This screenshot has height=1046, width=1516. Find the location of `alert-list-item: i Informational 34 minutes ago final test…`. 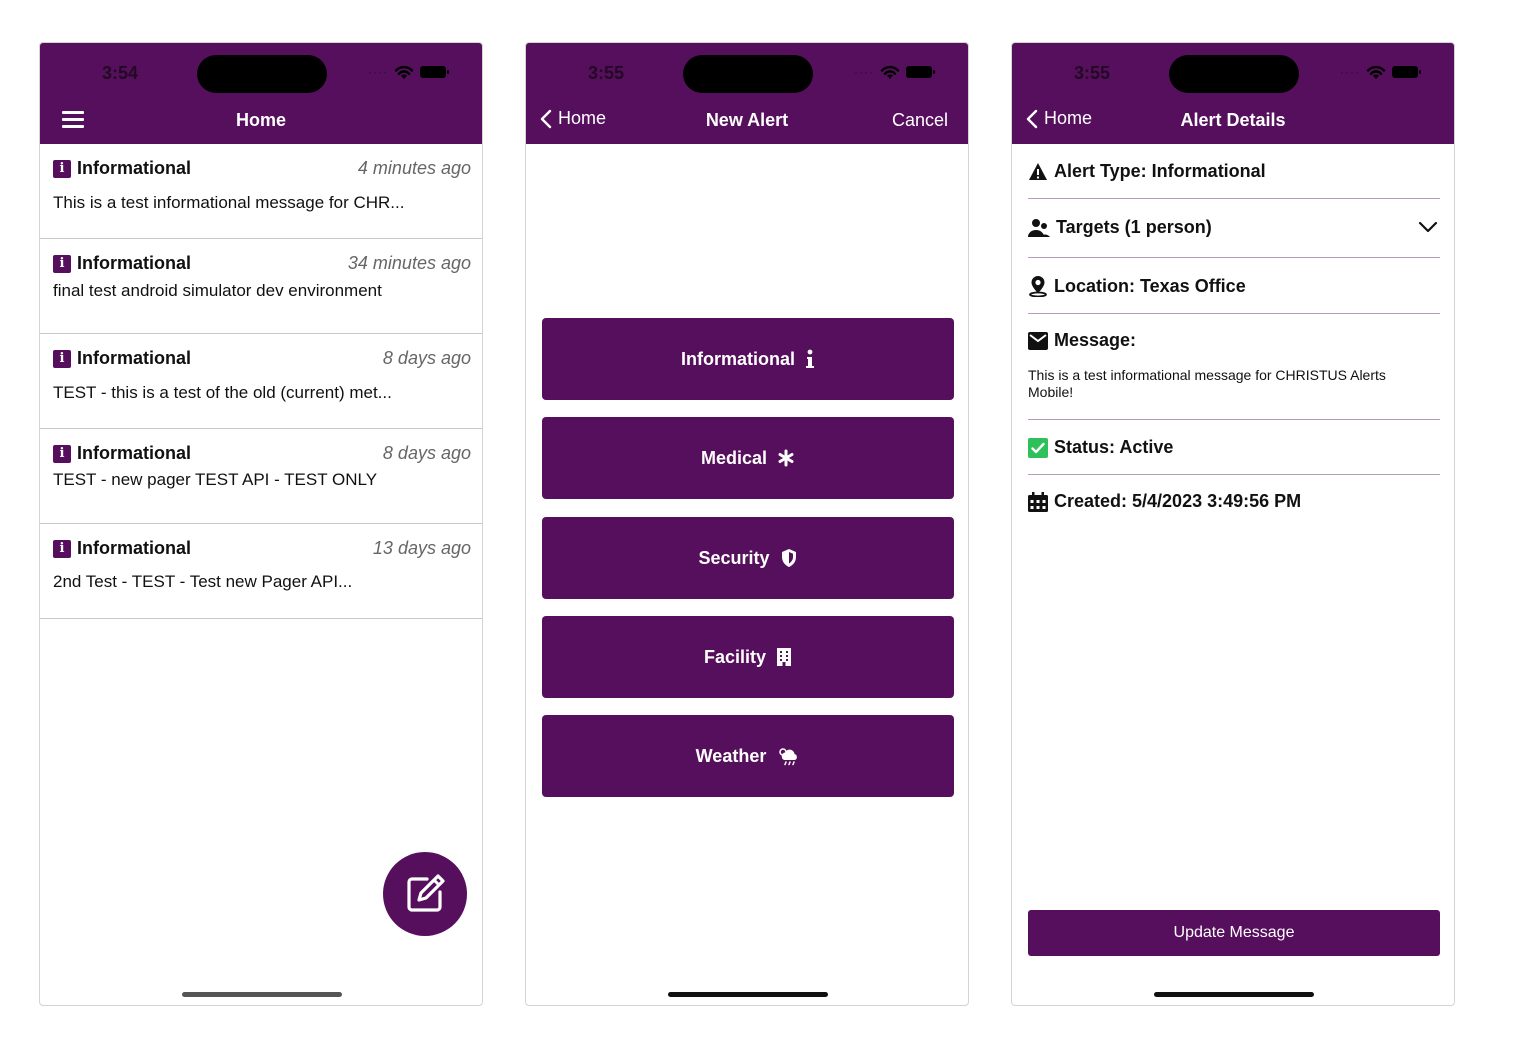

alert-list-item: i Informational 34 minutes ago final test… is located at coordinates (261, 286).